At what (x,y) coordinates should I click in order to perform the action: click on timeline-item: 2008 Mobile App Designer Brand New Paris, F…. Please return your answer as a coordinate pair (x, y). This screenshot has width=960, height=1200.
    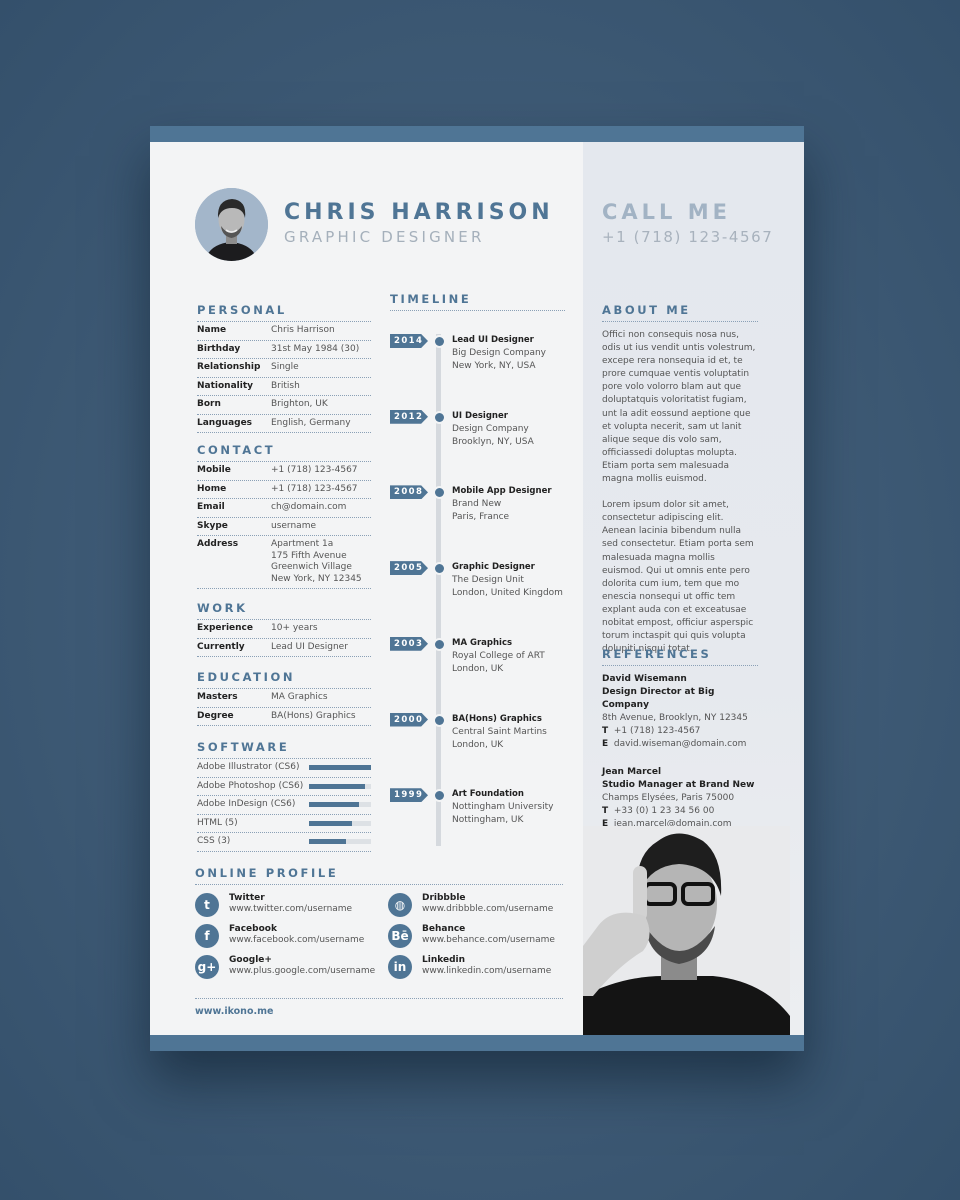
    Looking at the image, I should click on (480, 510).